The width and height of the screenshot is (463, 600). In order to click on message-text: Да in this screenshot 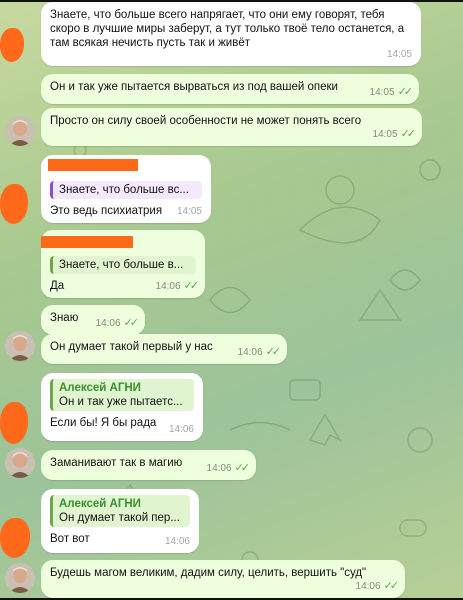, I will do `click(57, 286)`.